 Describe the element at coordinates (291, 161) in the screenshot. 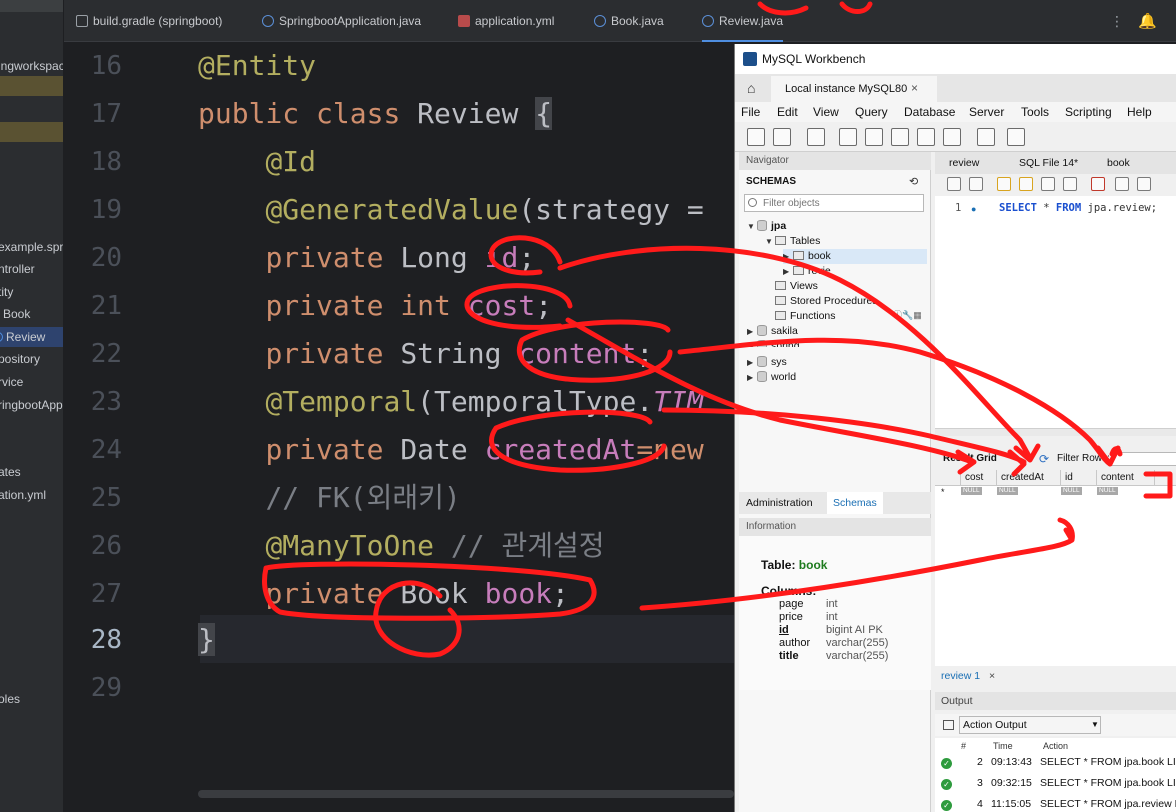

I see `annotation: @Id` at that location.